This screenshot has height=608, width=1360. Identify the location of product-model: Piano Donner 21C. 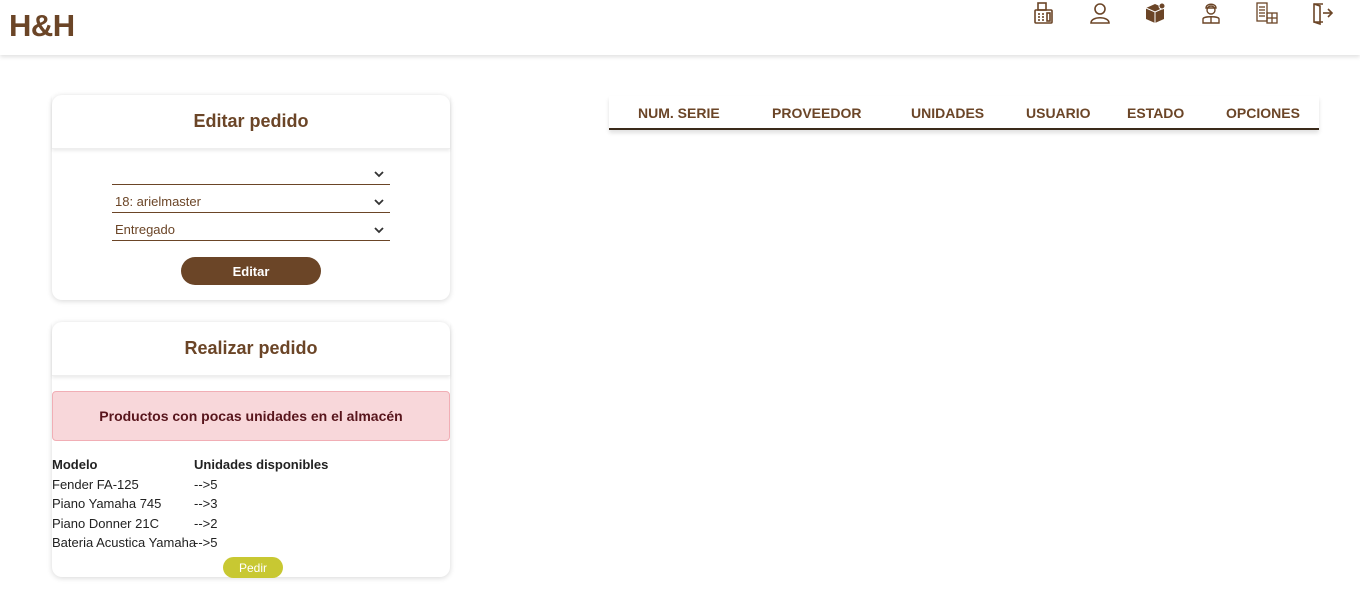
(105, 523).